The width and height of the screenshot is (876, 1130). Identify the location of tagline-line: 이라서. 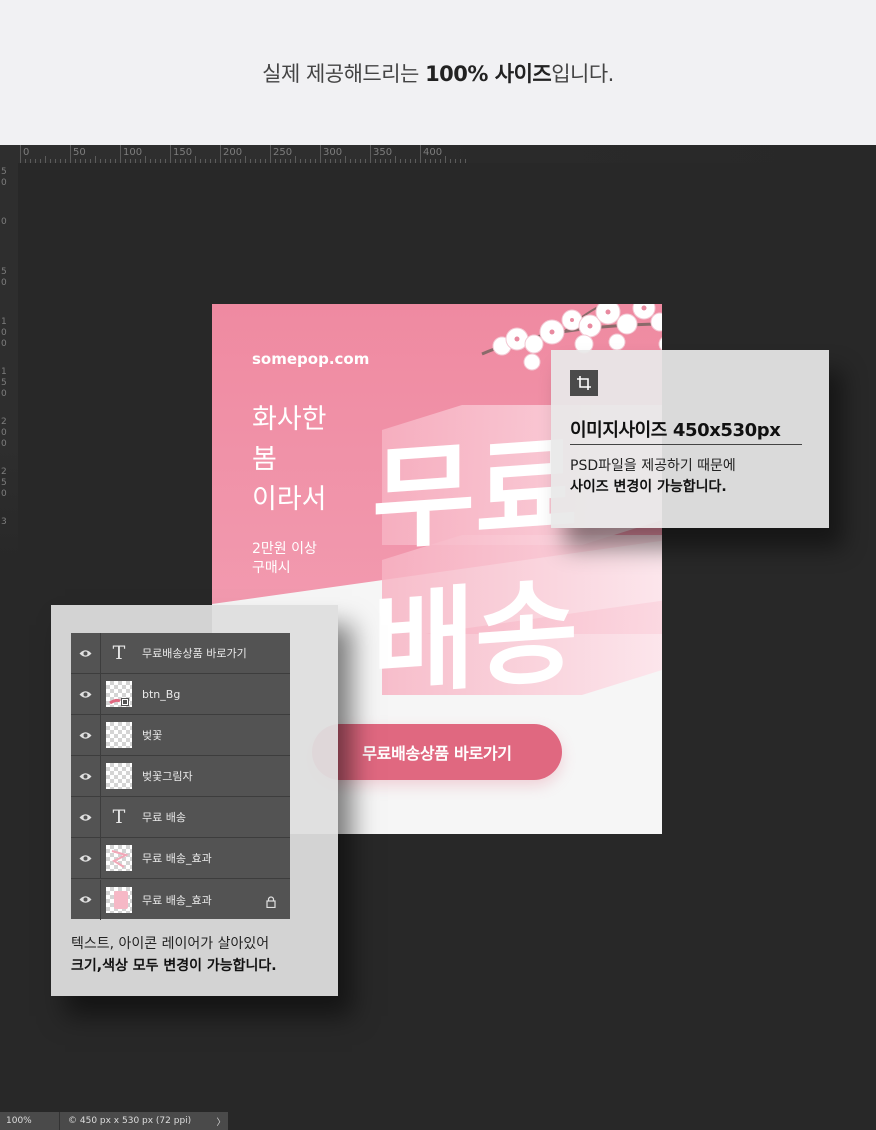
(289, 499).